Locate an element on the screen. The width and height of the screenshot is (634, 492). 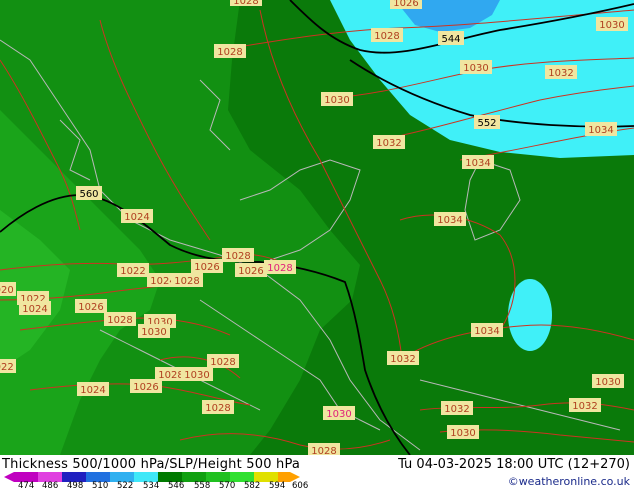
legend-tick: 546 is located at coordinates (176, 486).